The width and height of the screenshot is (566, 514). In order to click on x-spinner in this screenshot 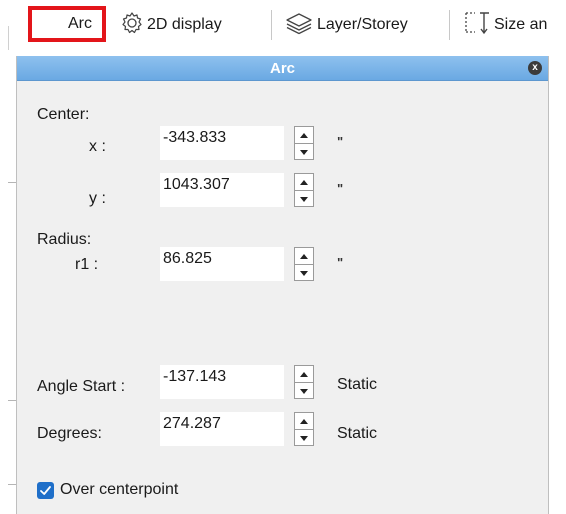, I will do `click(304, 143)`.